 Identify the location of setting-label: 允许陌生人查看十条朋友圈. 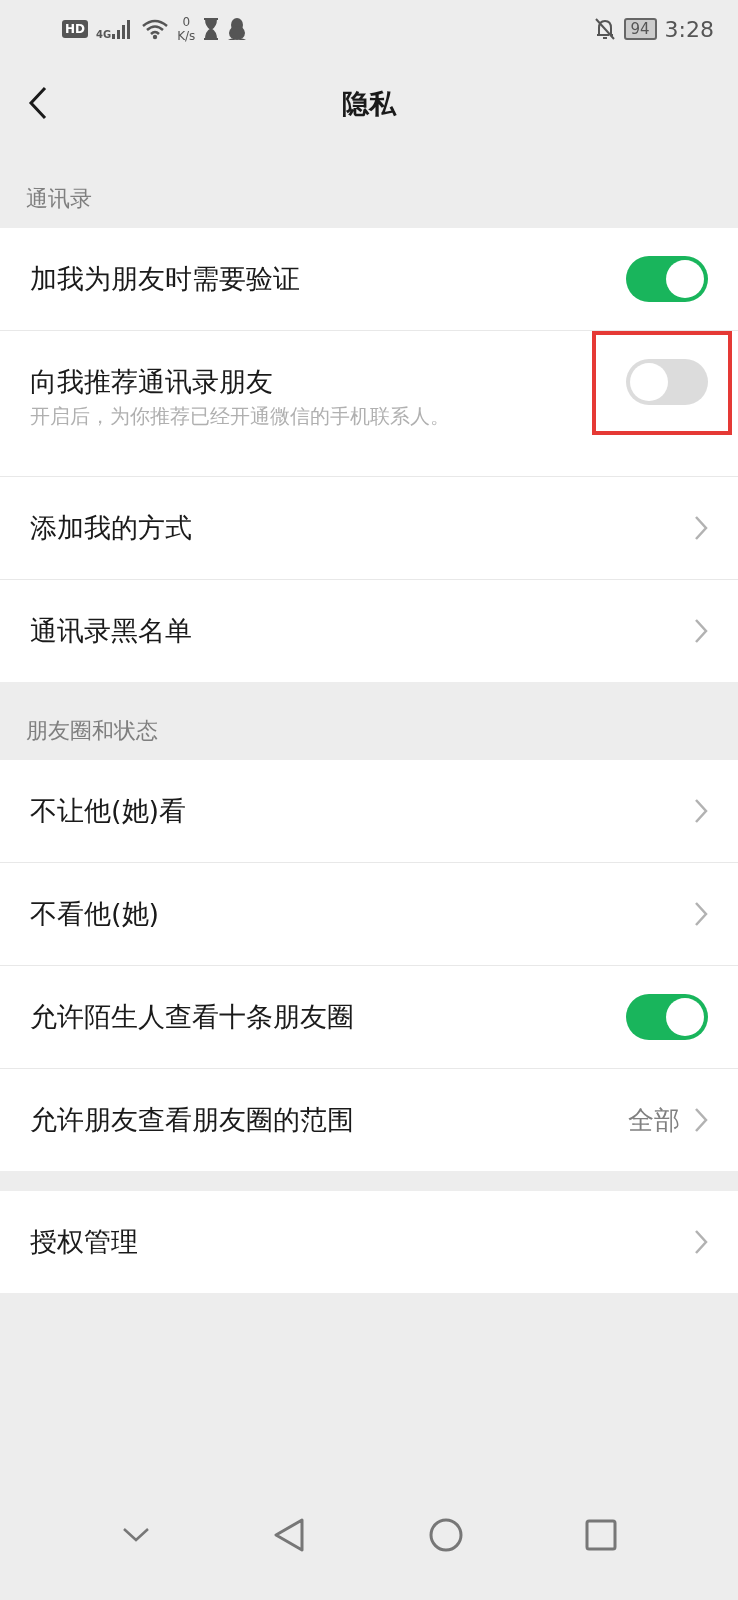
(192, 1017).